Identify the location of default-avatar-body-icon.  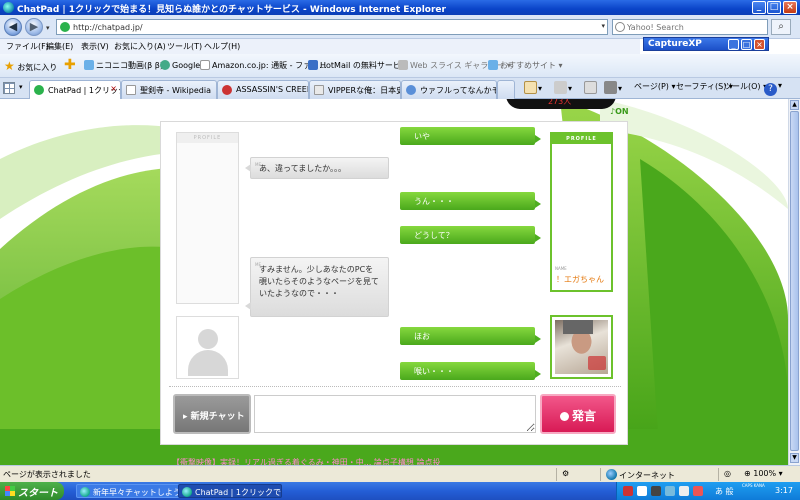
(208, 363).